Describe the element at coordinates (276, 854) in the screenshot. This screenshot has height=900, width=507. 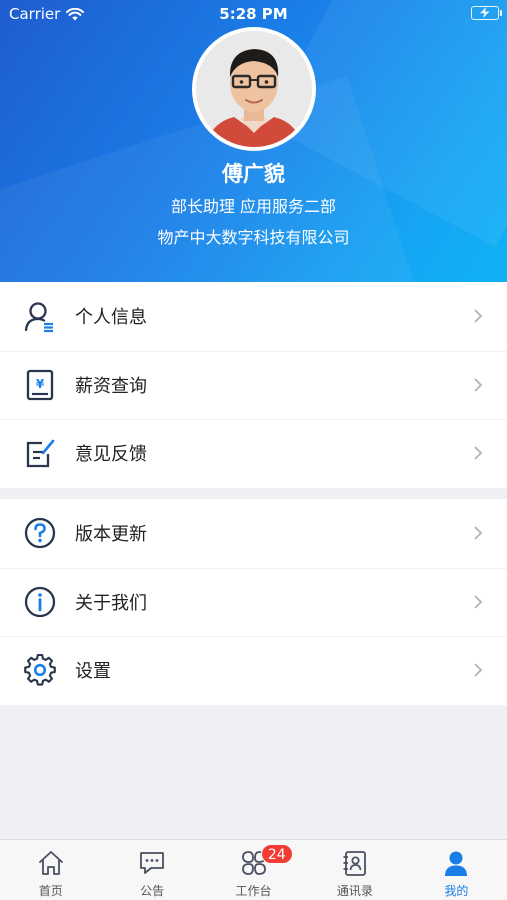
I see `notification-badge: 24` at that location.